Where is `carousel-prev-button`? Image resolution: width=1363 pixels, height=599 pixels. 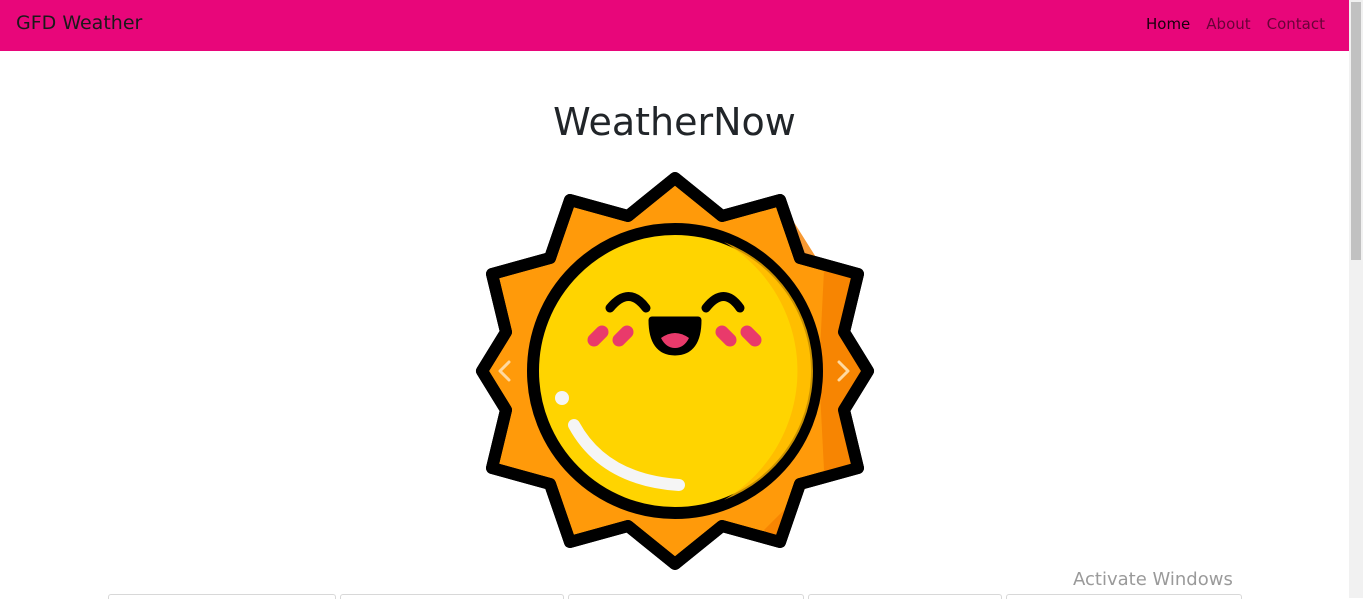
carousel-prev-button is located at coordinates (505, 371).